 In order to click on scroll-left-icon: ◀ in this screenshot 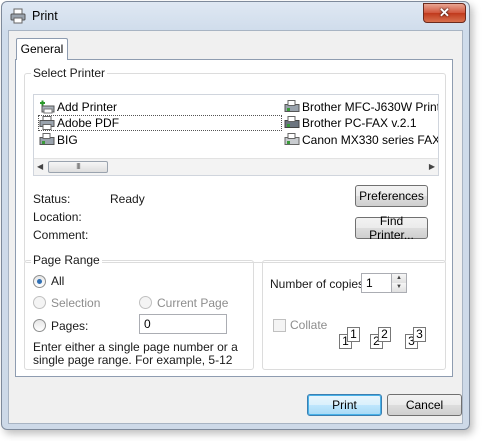, I will do `click(40, 166)`.